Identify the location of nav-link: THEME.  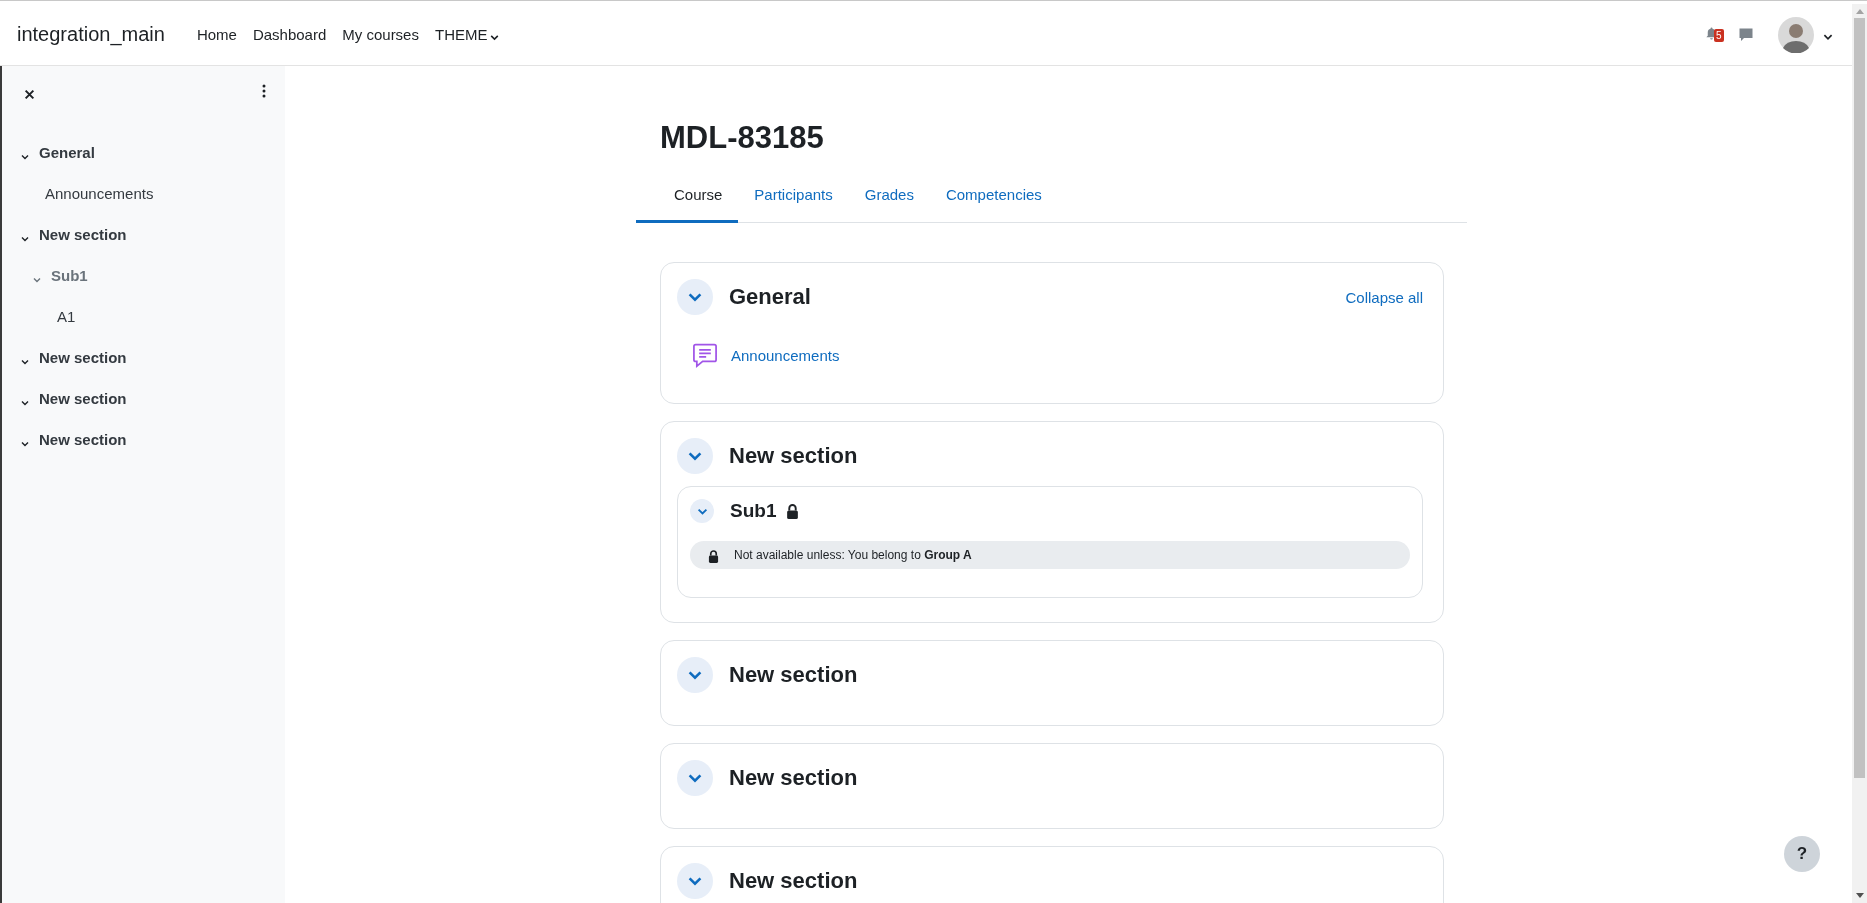
(467, 34).